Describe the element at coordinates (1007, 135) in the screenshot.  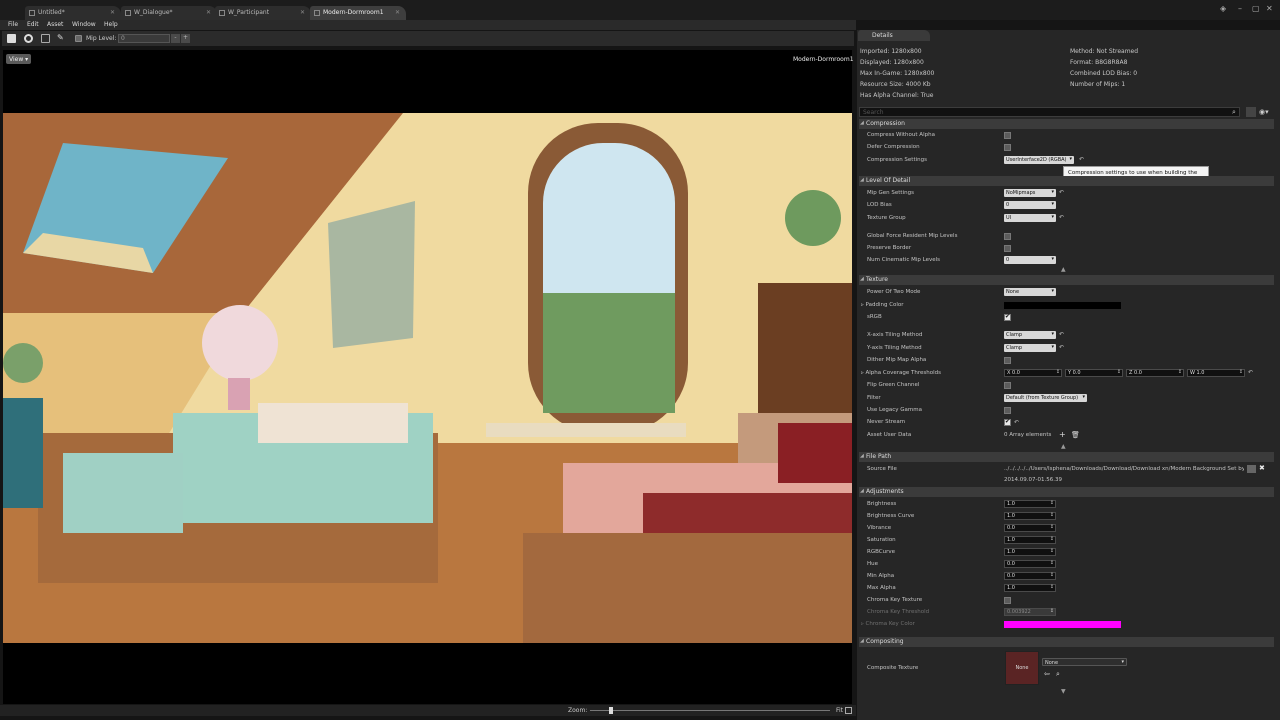
I see `checkbox-compress-without-alpha` at that location.